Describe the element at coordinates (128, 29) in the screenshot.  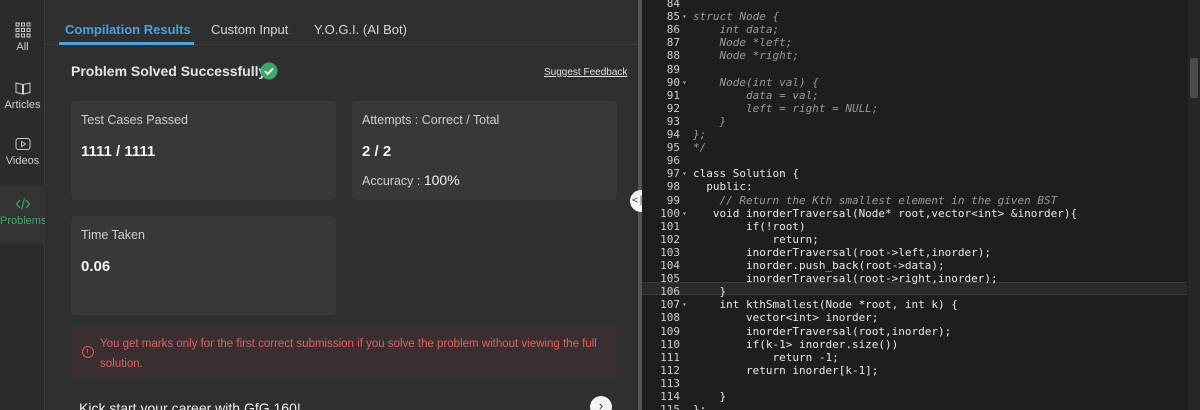
I see `tab-compilation-results: Compilation Results` at that location.